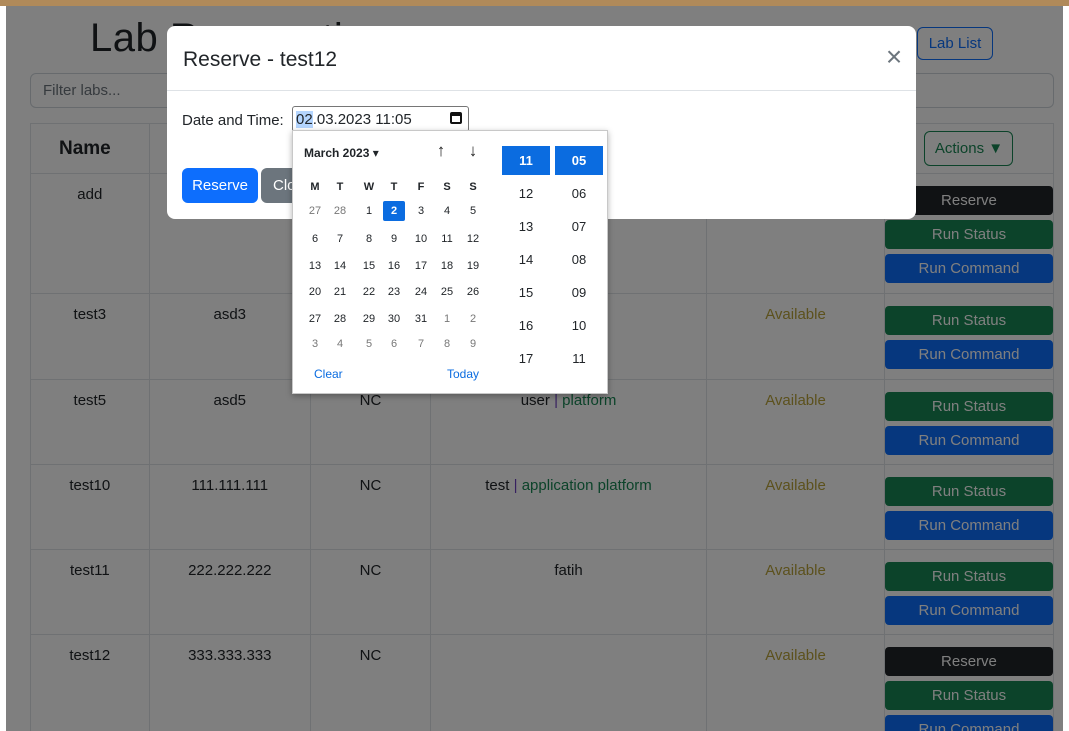  I want to click on minute-option: 08, so click(579, 259).